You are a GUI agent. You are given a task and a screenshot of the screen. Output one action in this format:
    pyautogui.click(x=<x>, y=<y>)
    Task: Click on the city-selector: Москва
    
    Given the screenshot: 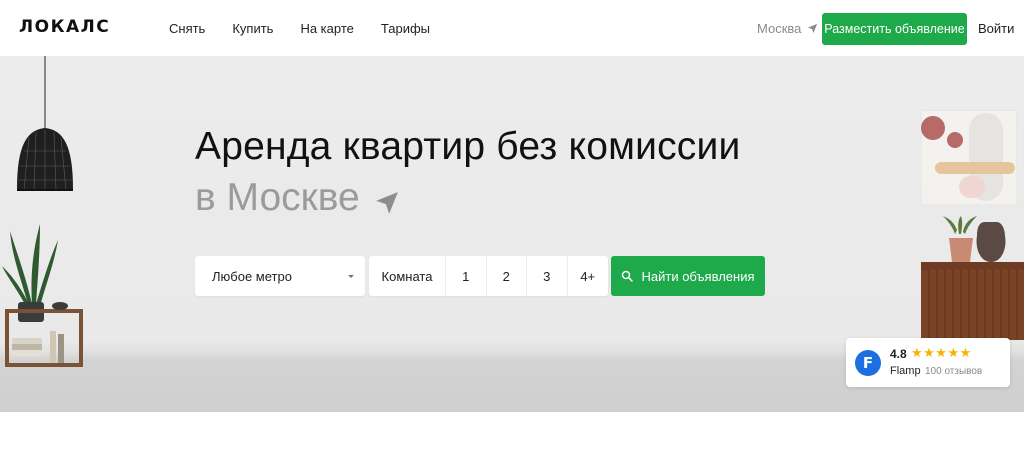 What is the action you would take?
    pyautogui.click(x=787, y=28)
    